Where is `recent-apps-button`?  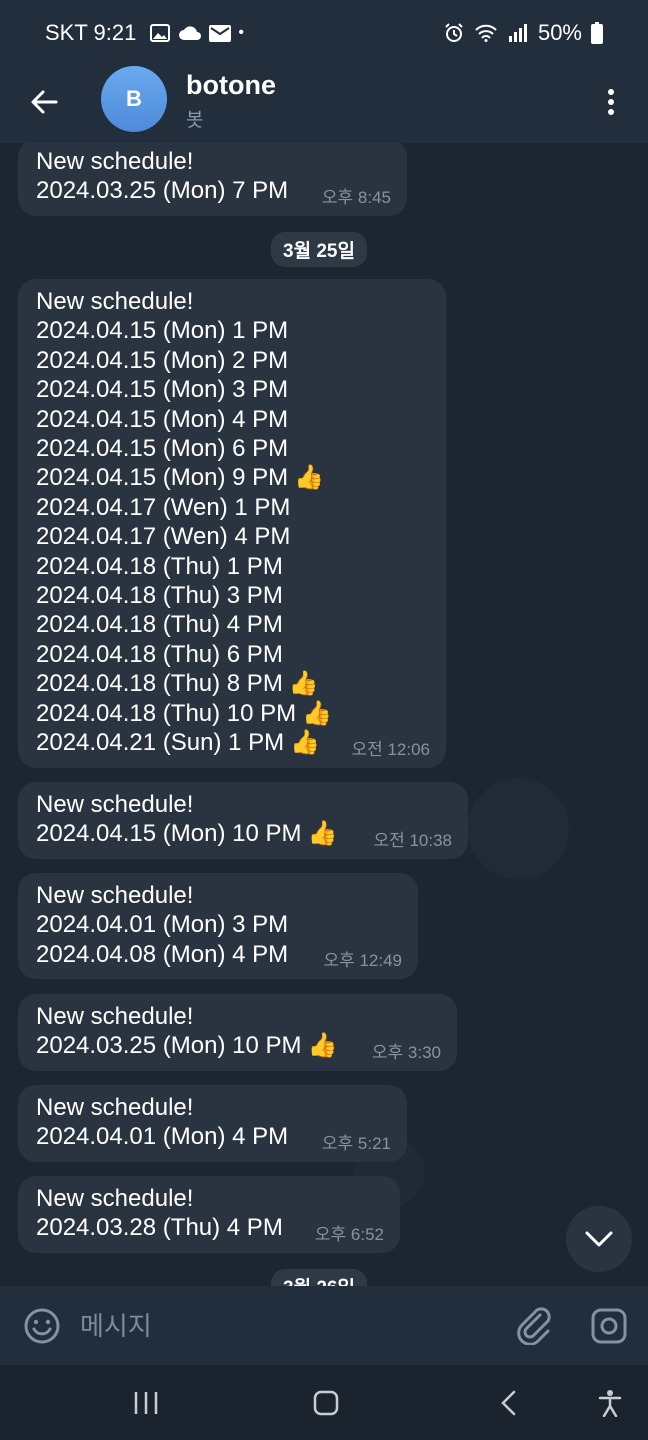
recent-apps-button is located at coordinates (146, 1403).